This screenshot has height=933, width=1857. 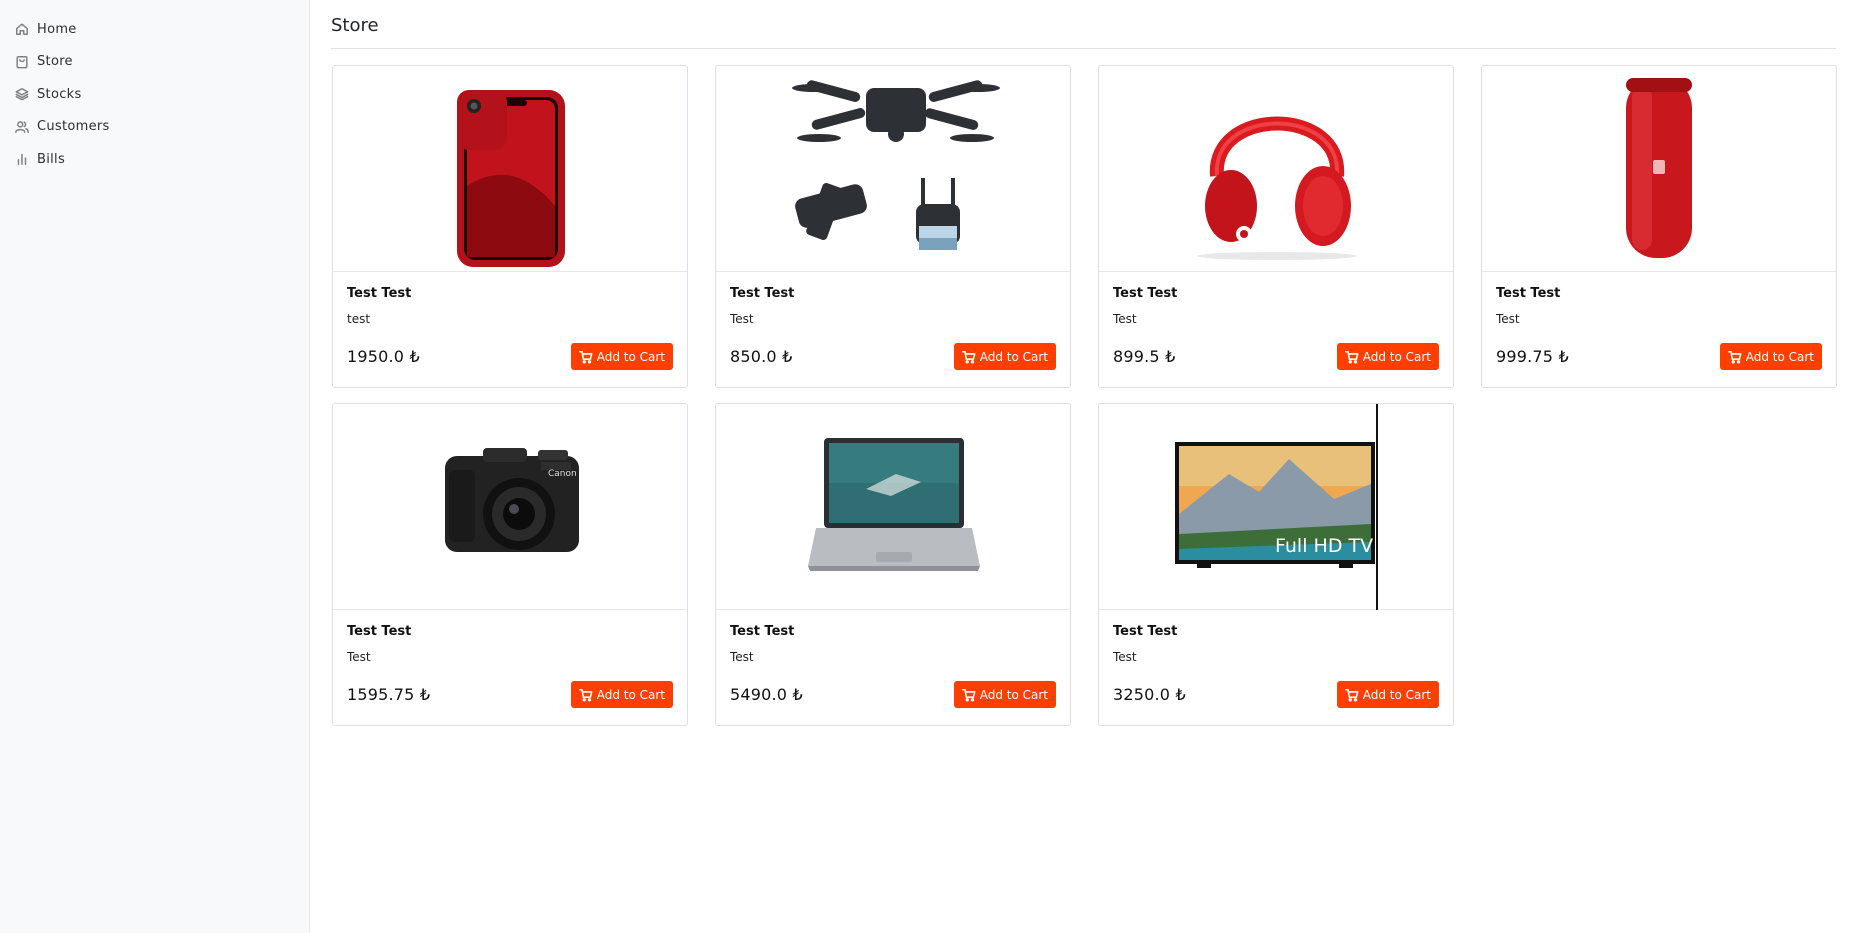 What do you see at coordinates (562, 474) in the screenshot?
I see `svg-text: Canon` at bounding box center [562, 474].